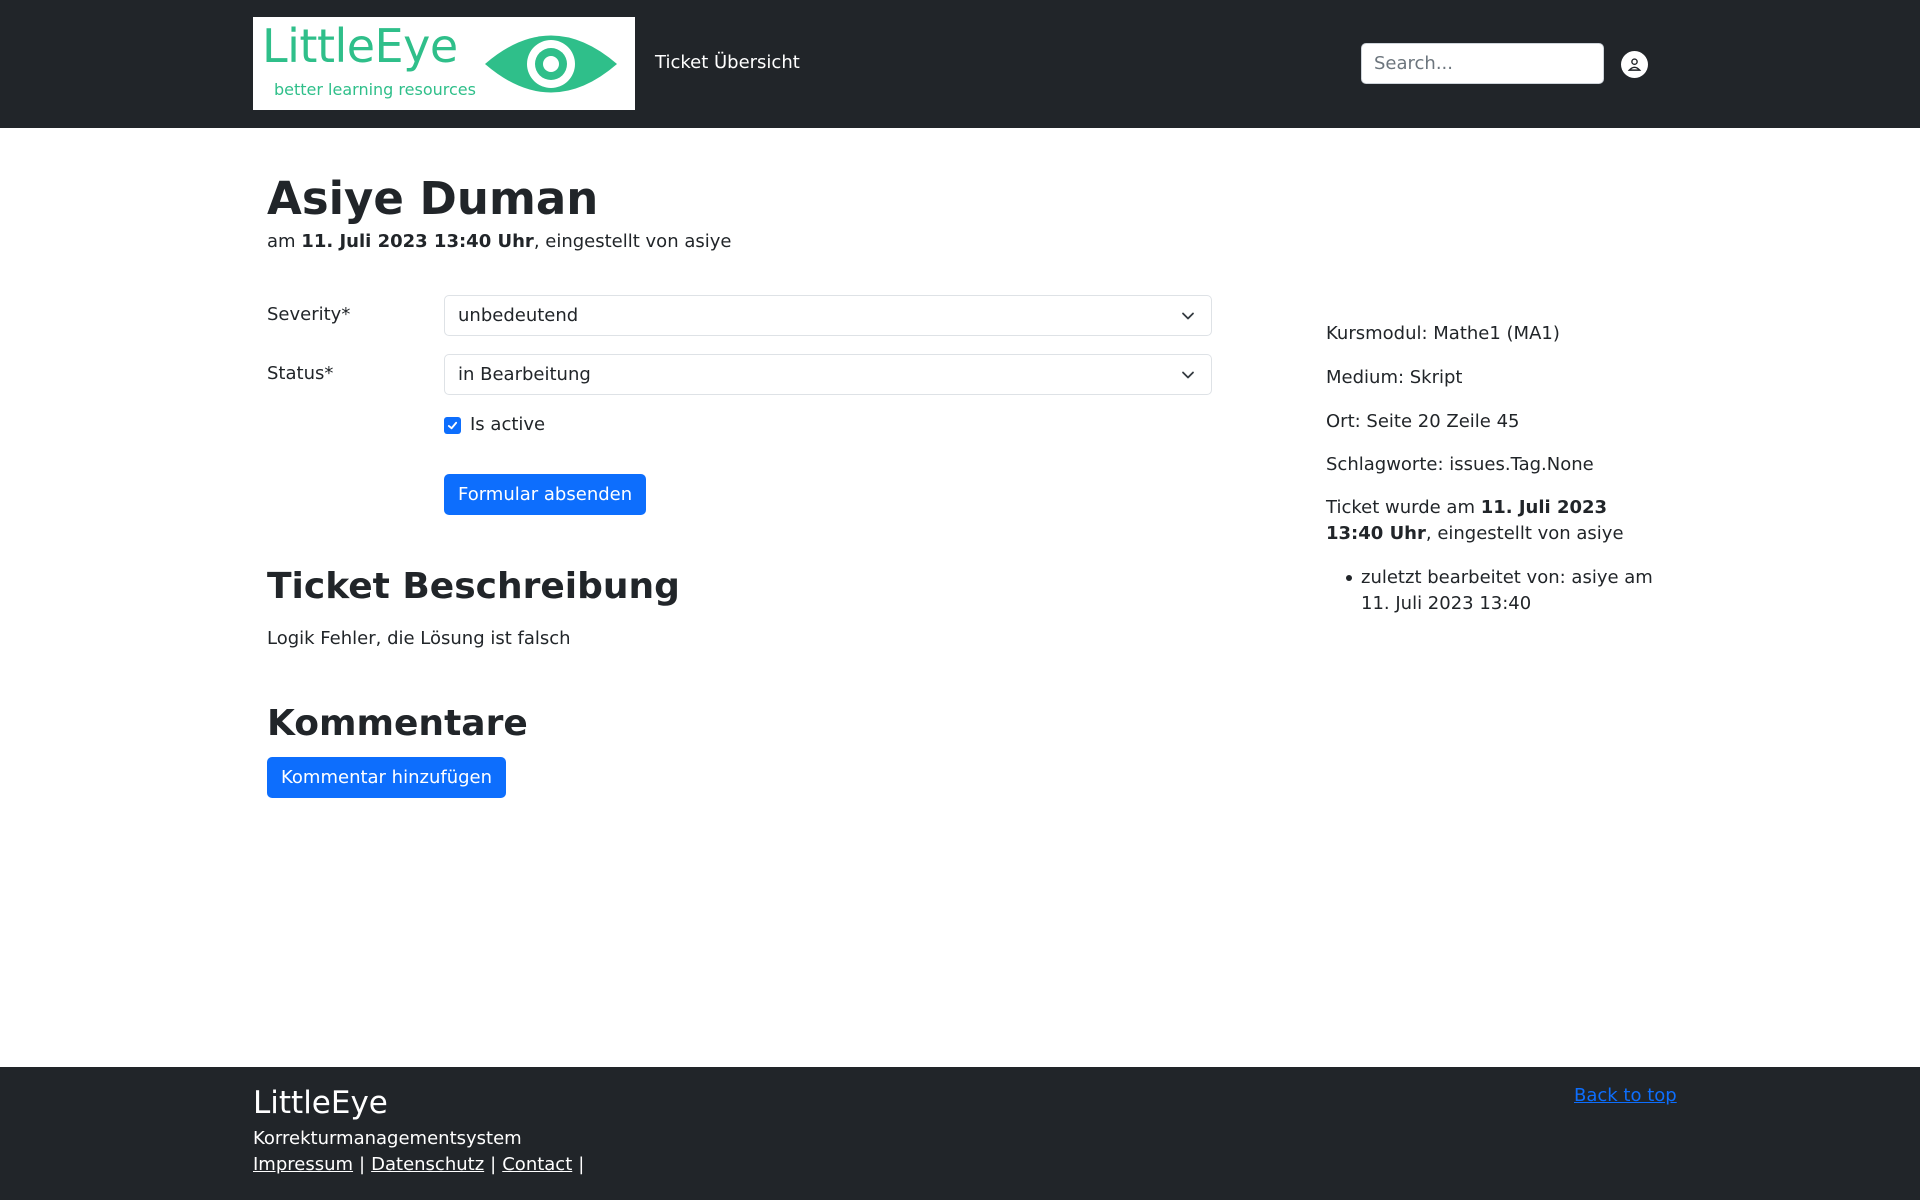  I want to click on eye-icon, so click(551, 64).